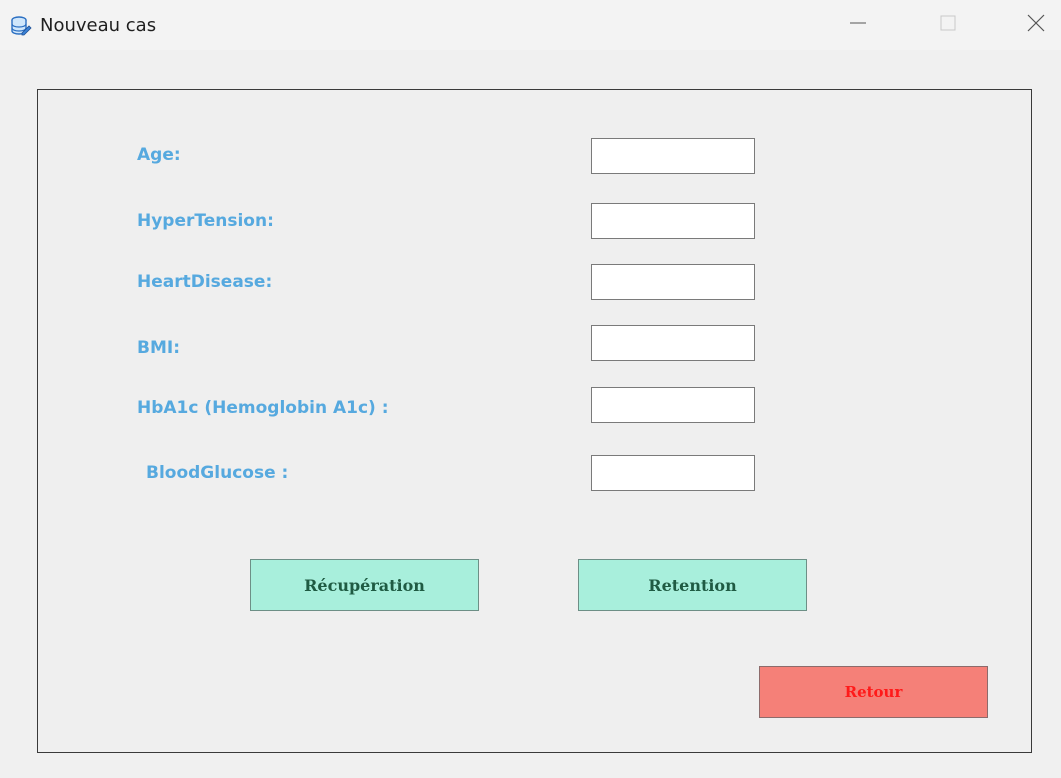  I want to click on bmi-input, so click(673, 343).